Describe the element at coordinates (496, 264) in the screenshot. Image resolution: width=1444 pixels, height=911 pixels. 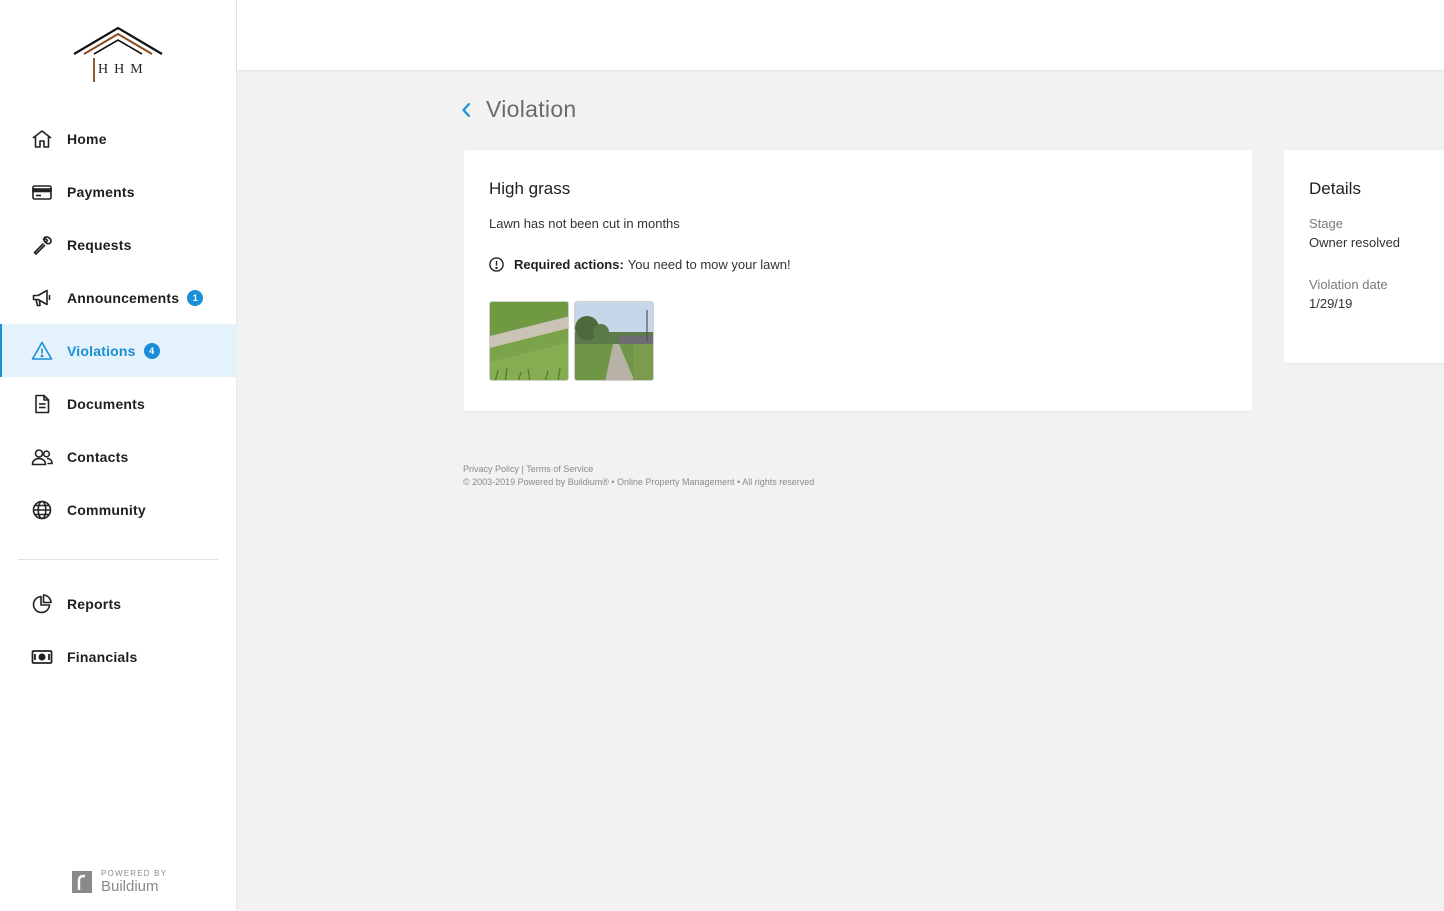
I see `alert-circle-icon` at that location.